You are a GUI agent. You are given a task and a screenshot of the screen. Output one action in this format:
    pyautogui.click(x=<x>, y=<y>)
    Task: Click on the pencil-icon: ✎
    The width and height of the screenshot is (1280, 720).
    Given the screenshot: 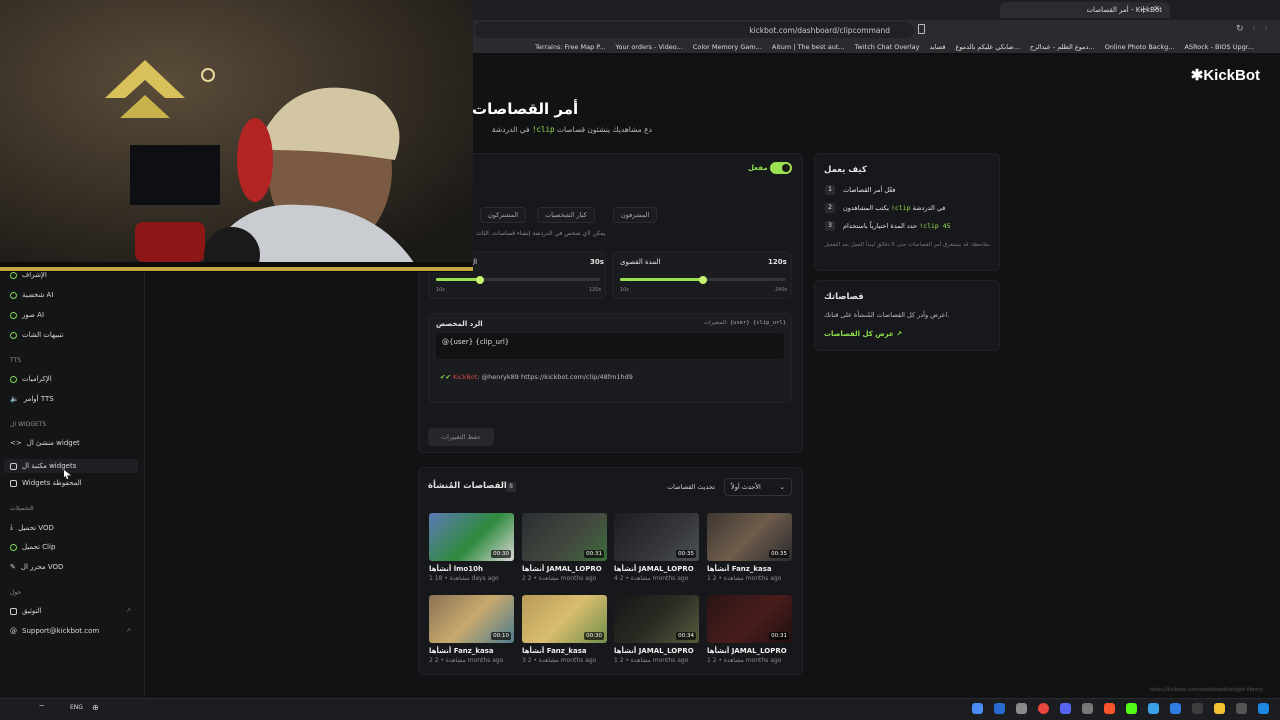 What is the action you would take?
    pyautogui.click(x=13, y=567)
    